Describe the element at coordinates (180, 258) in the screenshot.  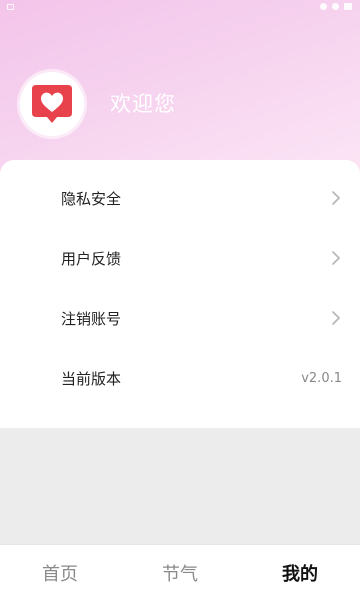
I see `menu-item-user-feedback: 用户反馈` at that location.